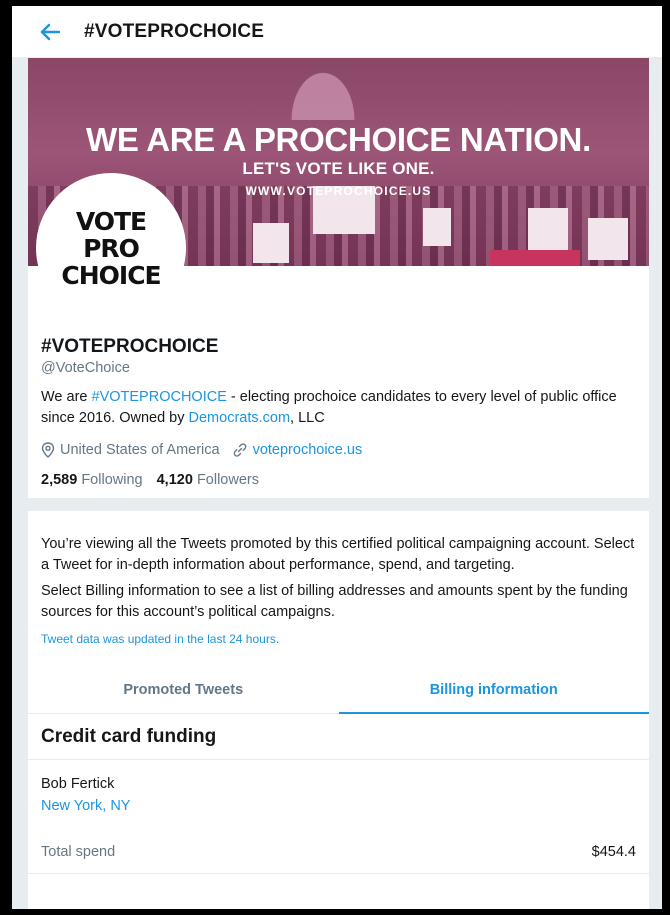 The image size is (670, 915). What do you see at coordinates (208, 480) in the screenshot?
I see `followers-stat: 4,120 Followers` at bounding box center [208, 480].